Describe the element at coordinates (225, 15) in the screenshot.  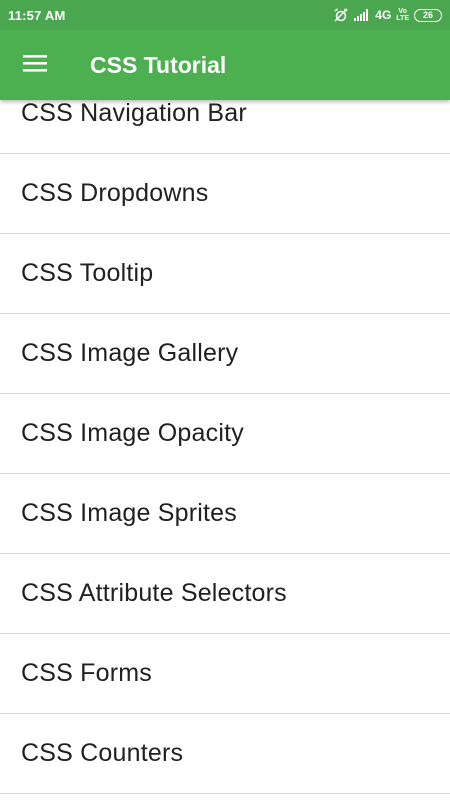
I see `status-bar: 11:57 AM 4G Vo LTE 26` at that location.